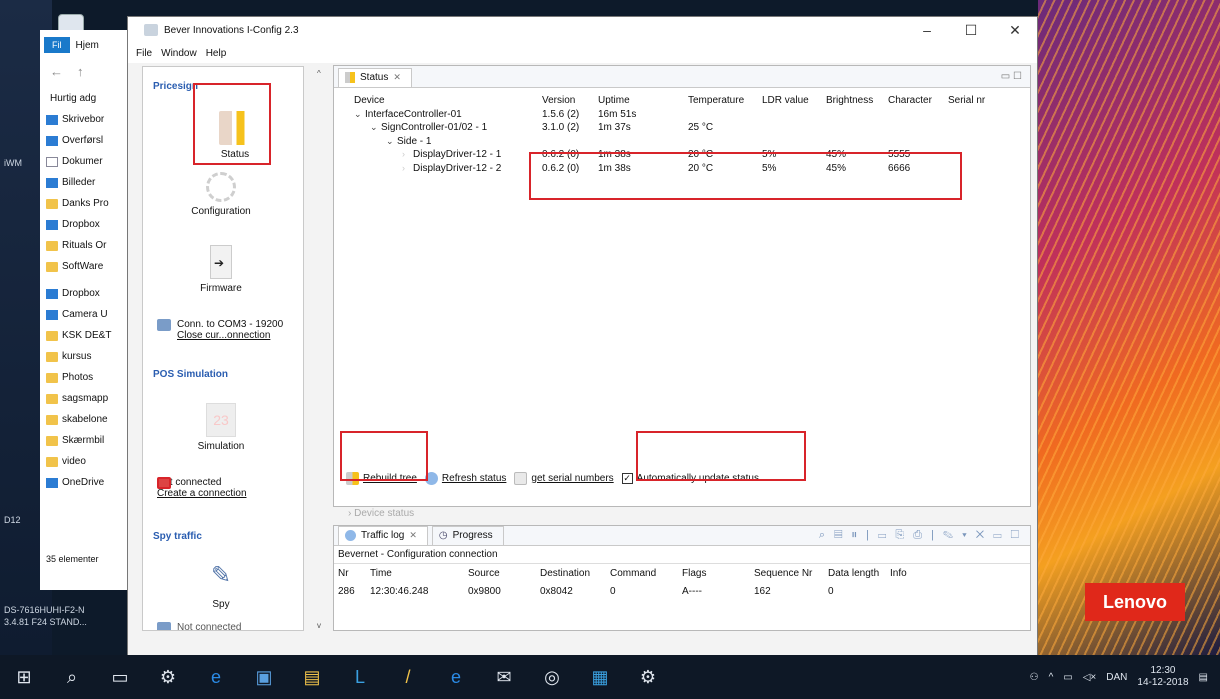 This screenshot has width=1220, height=699. Describe the element at coordinates (504, 573) in the screenshot. I see `col-header: Source` at that location.